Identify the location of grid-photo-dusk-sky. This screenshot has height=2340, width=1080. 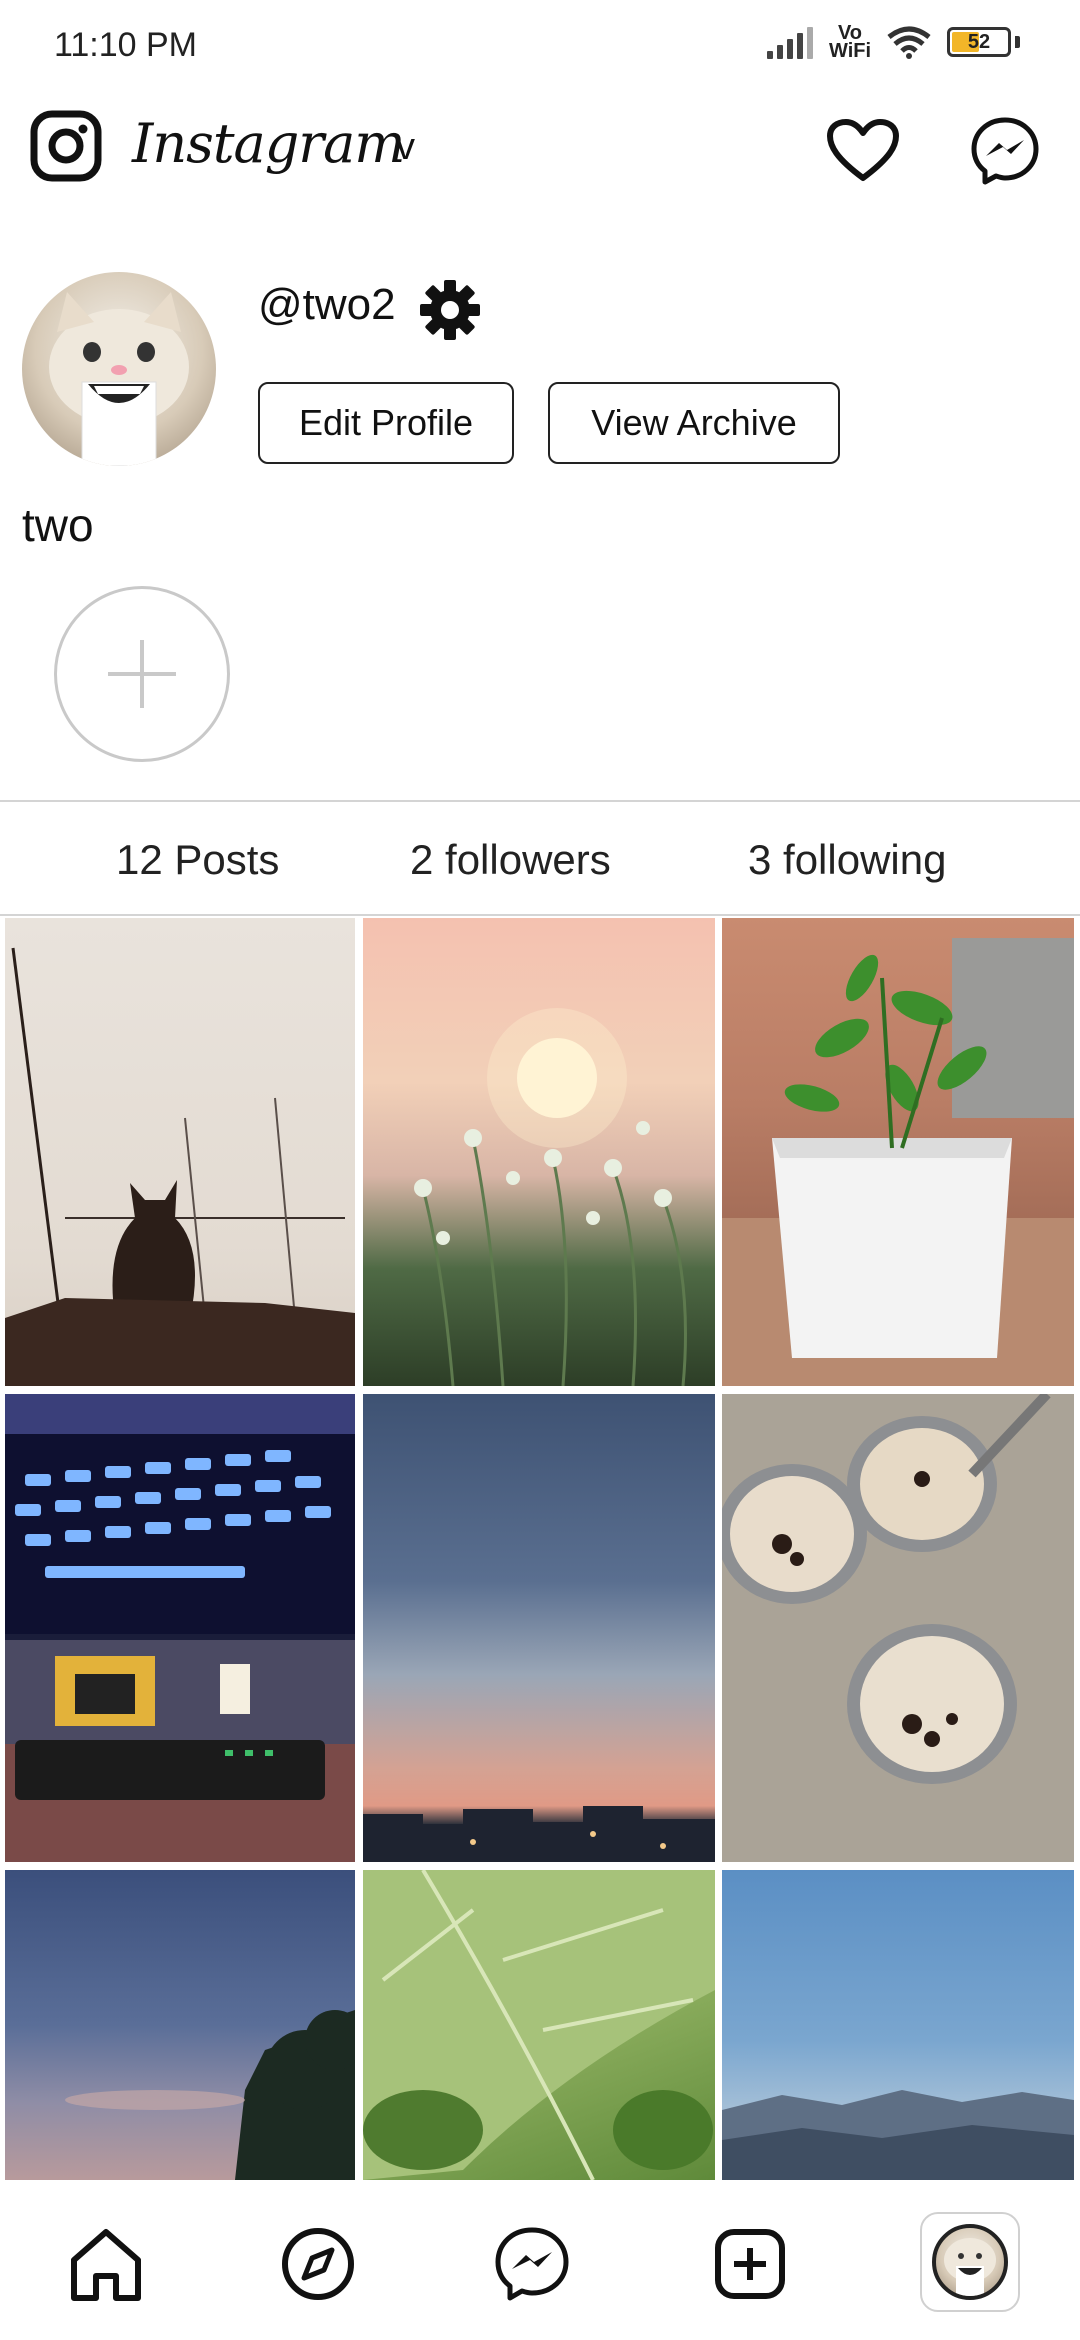
(539, 1628).